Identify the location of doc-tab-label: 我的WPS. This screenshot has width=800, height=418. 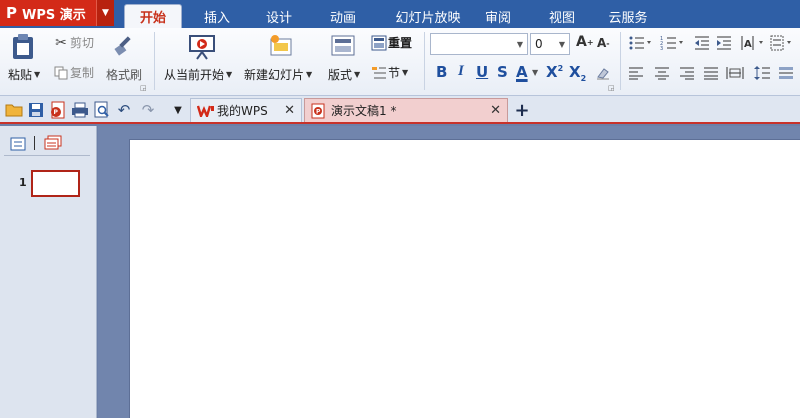
(242, 111).